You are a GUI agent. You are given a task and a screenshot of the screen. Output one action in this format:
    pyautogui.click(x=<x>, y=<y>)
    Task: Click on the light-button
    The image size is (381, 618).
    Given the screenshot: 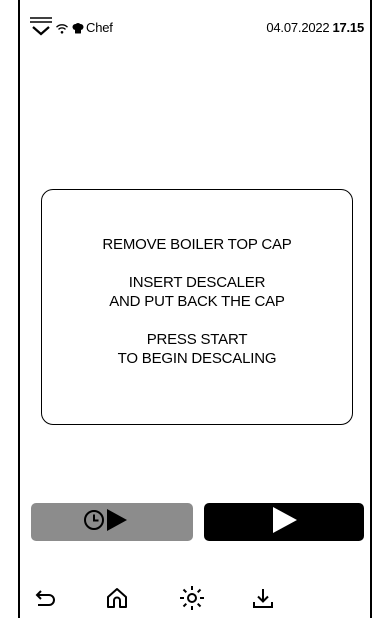 What is the action you would take?
    pyautogui.click(x=192, y=600)
    